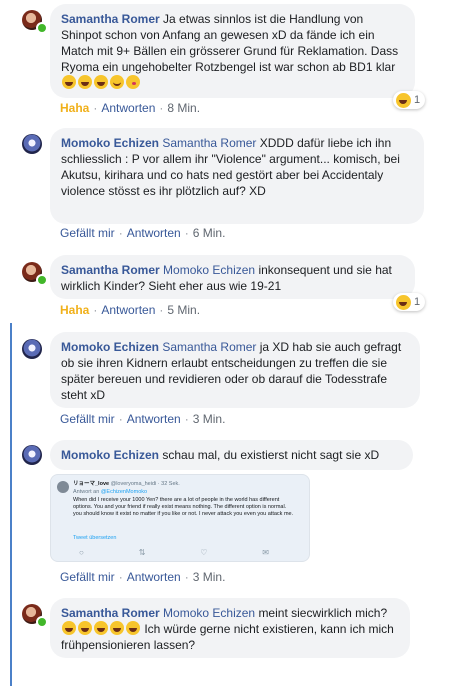  I want to click on reply-icon: ○, so click(81, 552).